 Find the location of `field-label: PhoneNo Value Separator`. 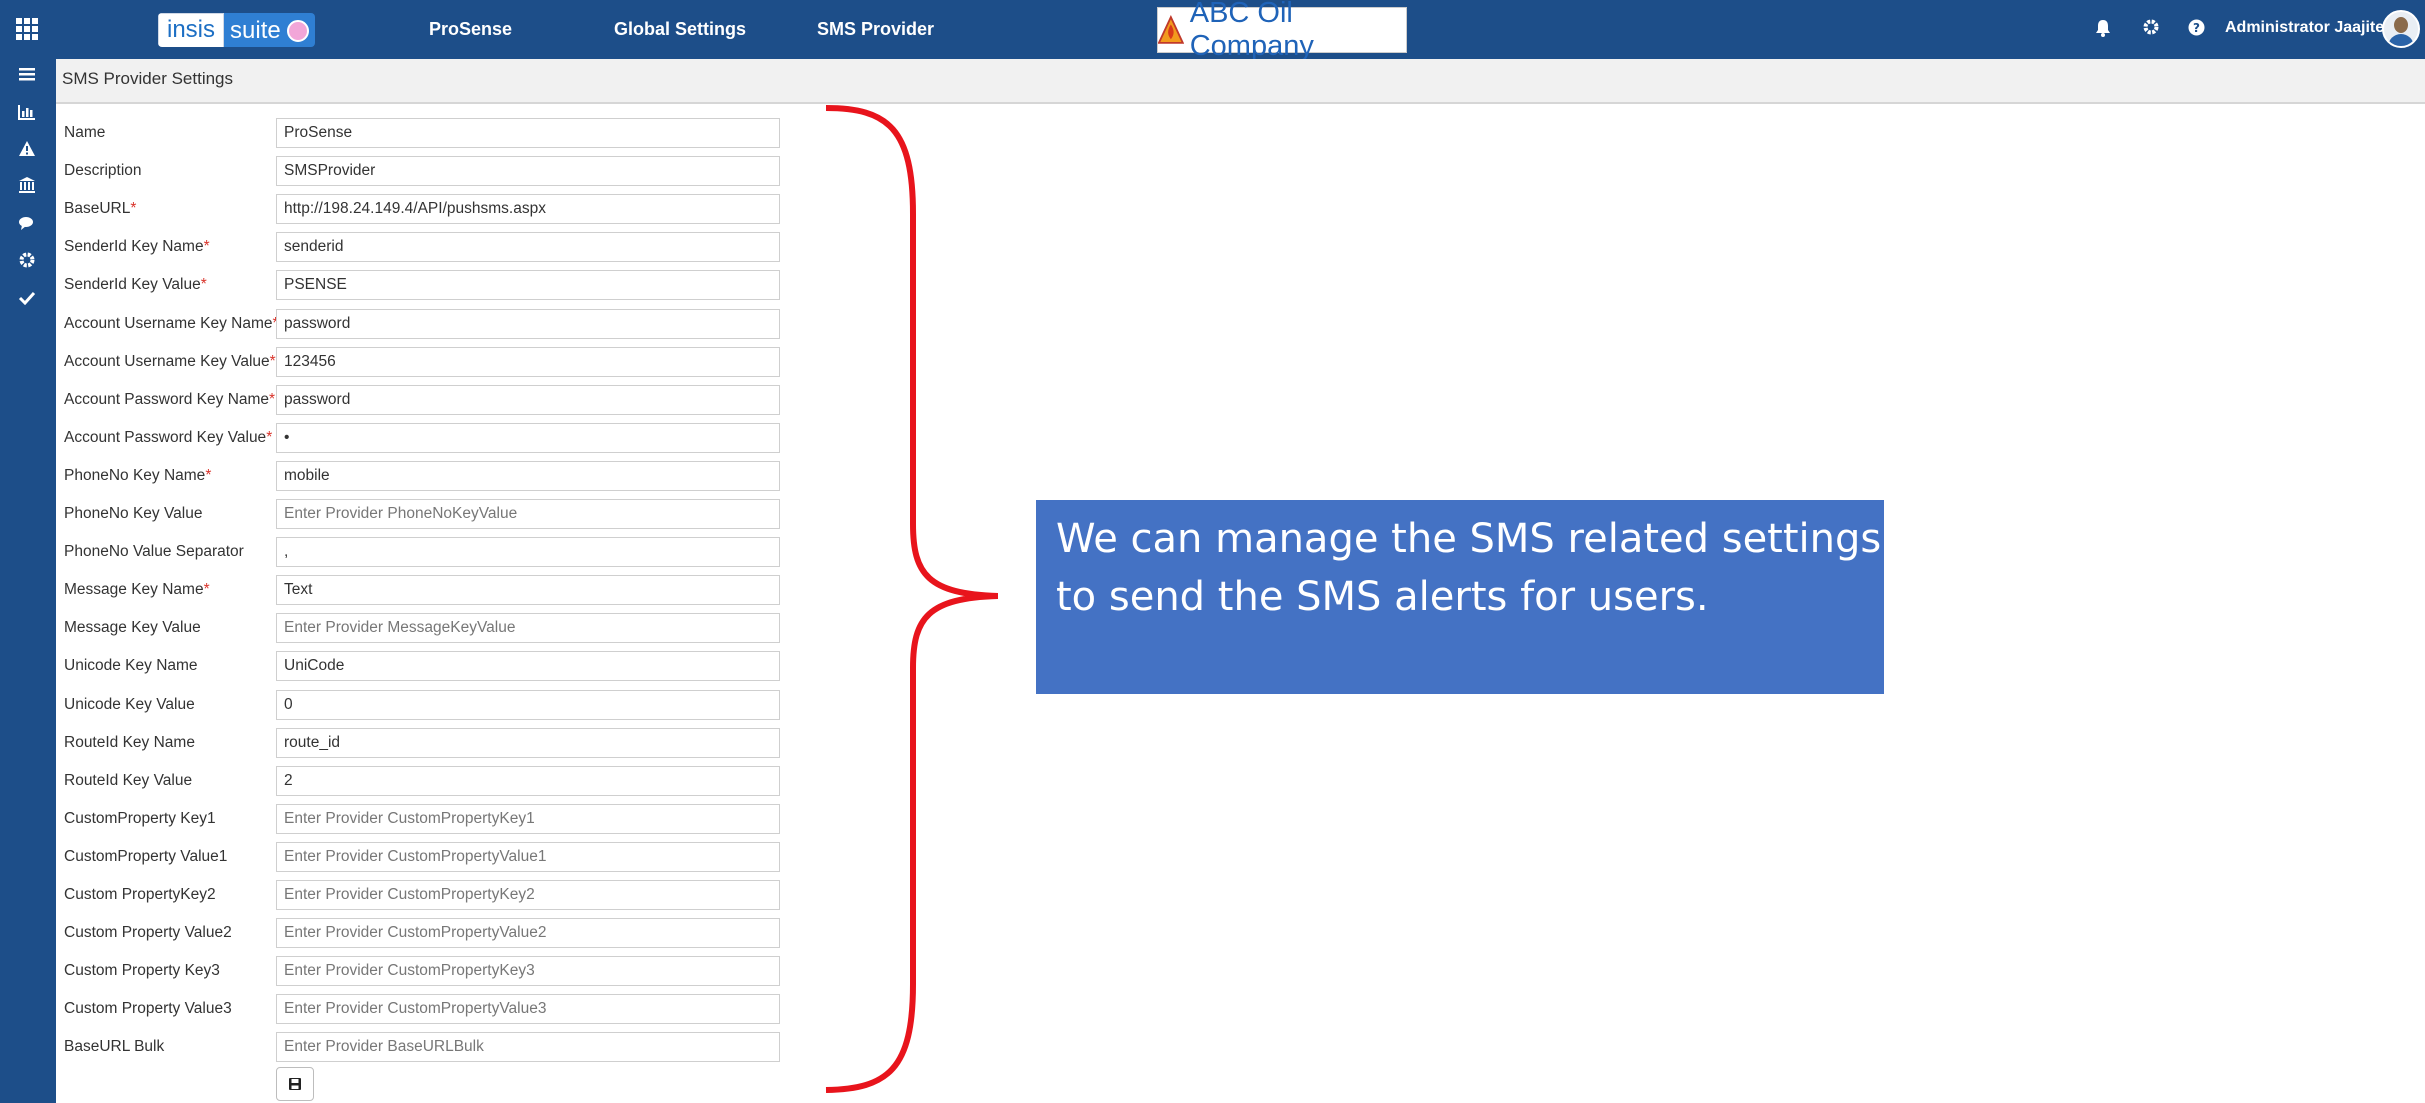

field-label: PhoneNo Value Separator is located at coordinates (154, 552).